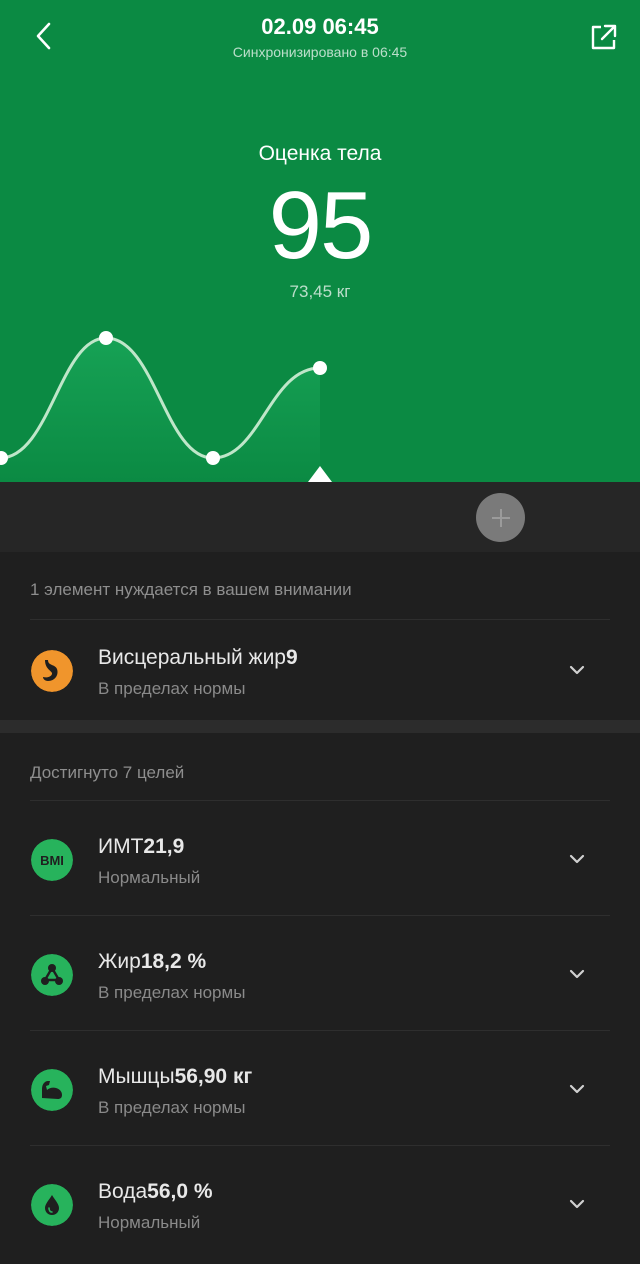  I want to click on measurement-datetime: 02.09 06:45, so click(320, 26).